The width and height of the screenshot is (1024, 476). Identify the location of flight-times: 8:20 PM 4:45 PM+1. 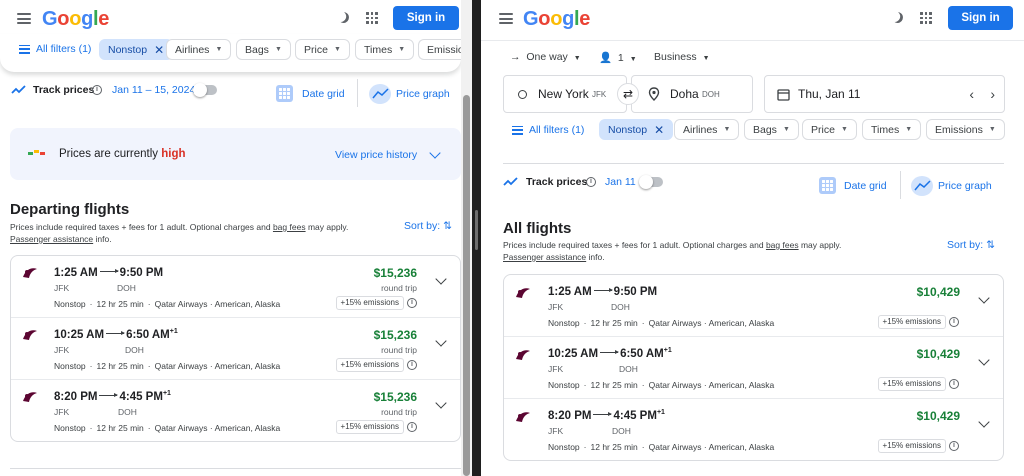
(112, 396).